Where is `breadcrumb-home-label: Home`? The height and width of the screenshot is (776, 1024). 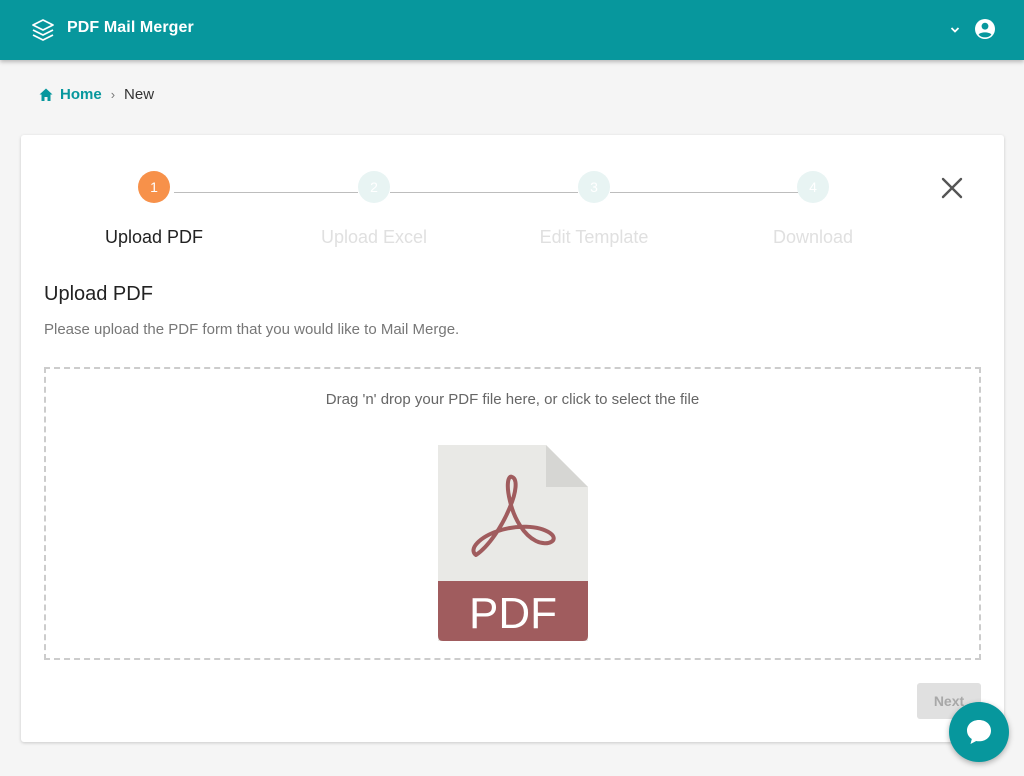
breadcrumb-home-label: Home is located at coordinates (81, 94).